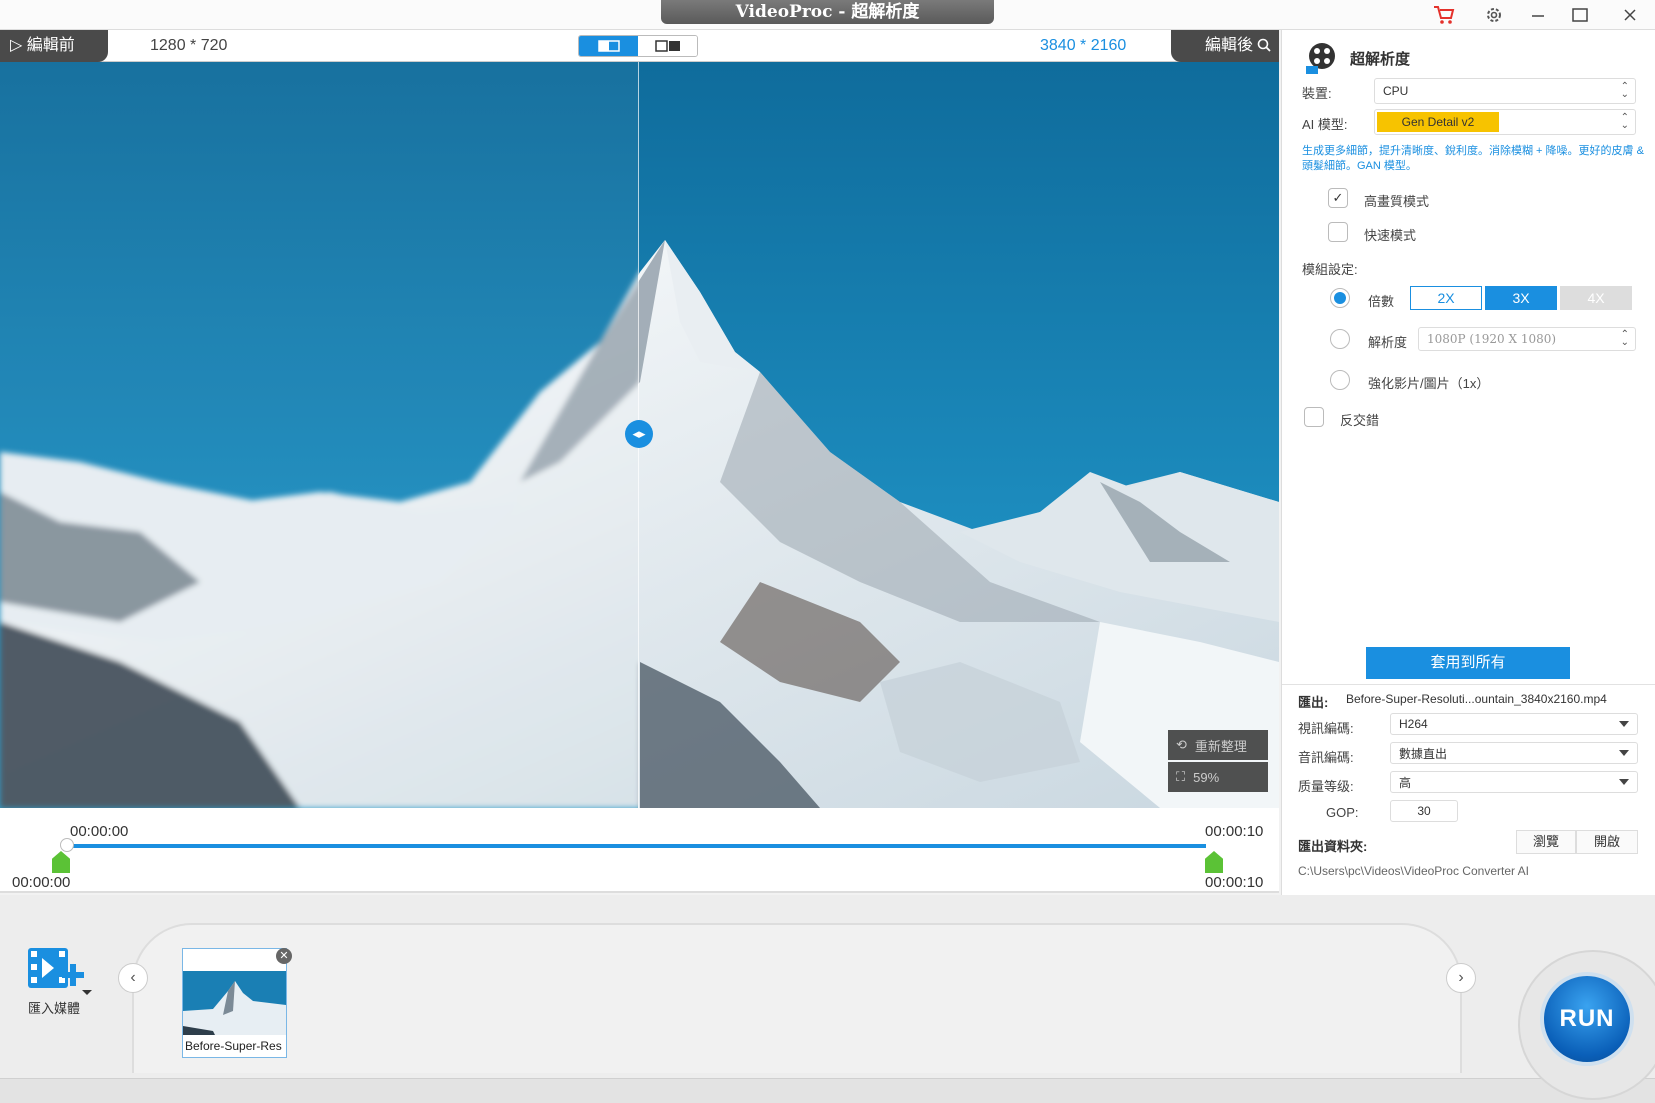 This screenshot has height=1103, width=1655. Describe the element at coordinates (1326, 786) in the screenshot. I see `quality-label: 质量等级:` at that location.